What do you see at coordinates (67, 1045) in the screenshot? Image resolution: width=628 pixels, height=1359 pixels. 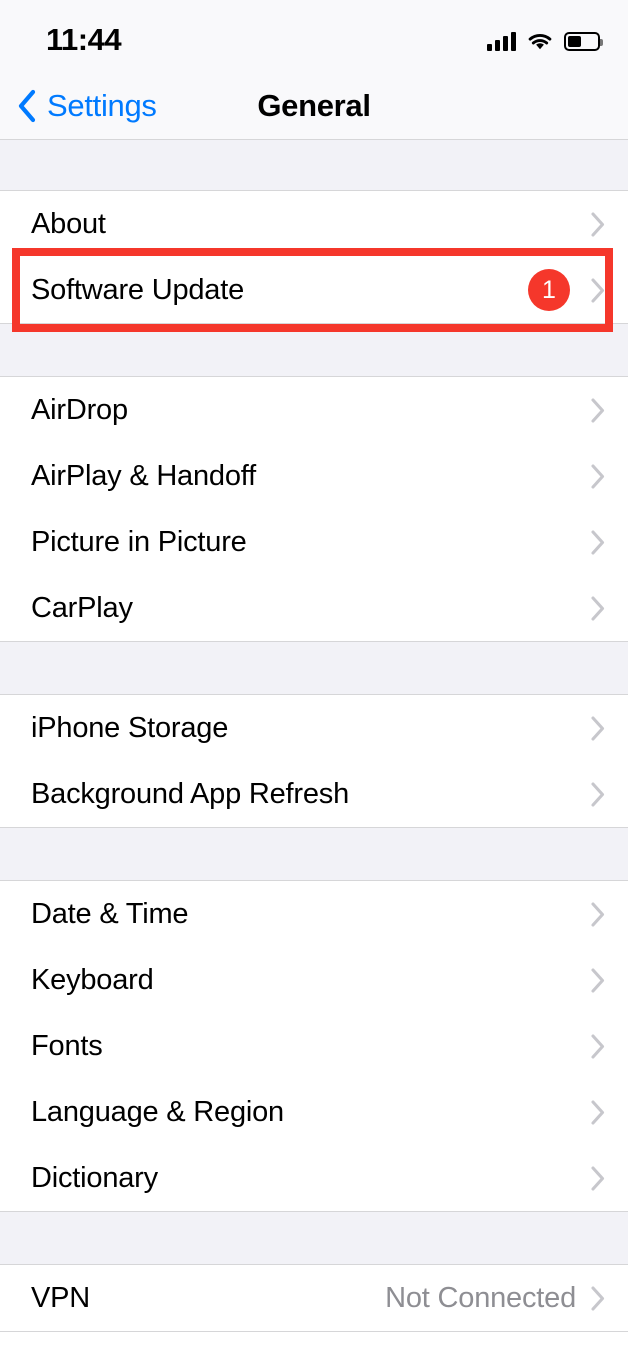 I see `list-item-label: Fonts` at bounding box center [67, 1045].